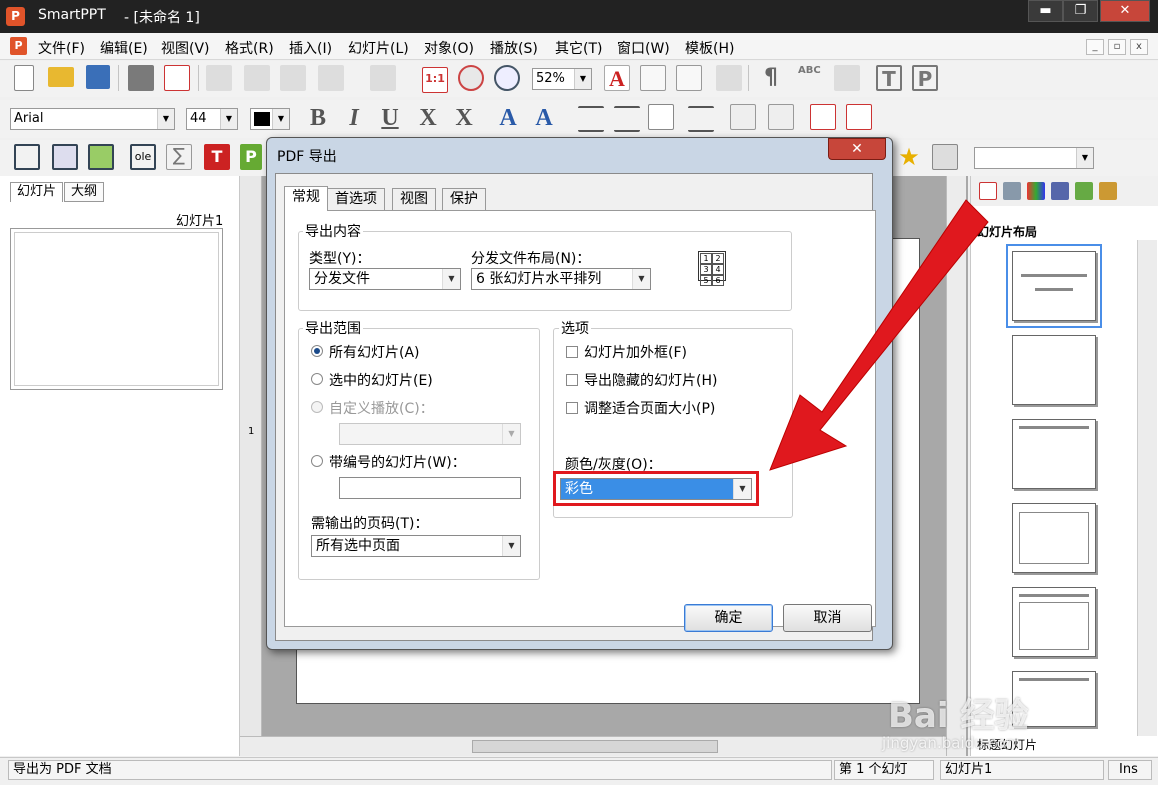  Describe the element at coordinates (701, 119) in the screenshot. I see `justify-icon` at that location.